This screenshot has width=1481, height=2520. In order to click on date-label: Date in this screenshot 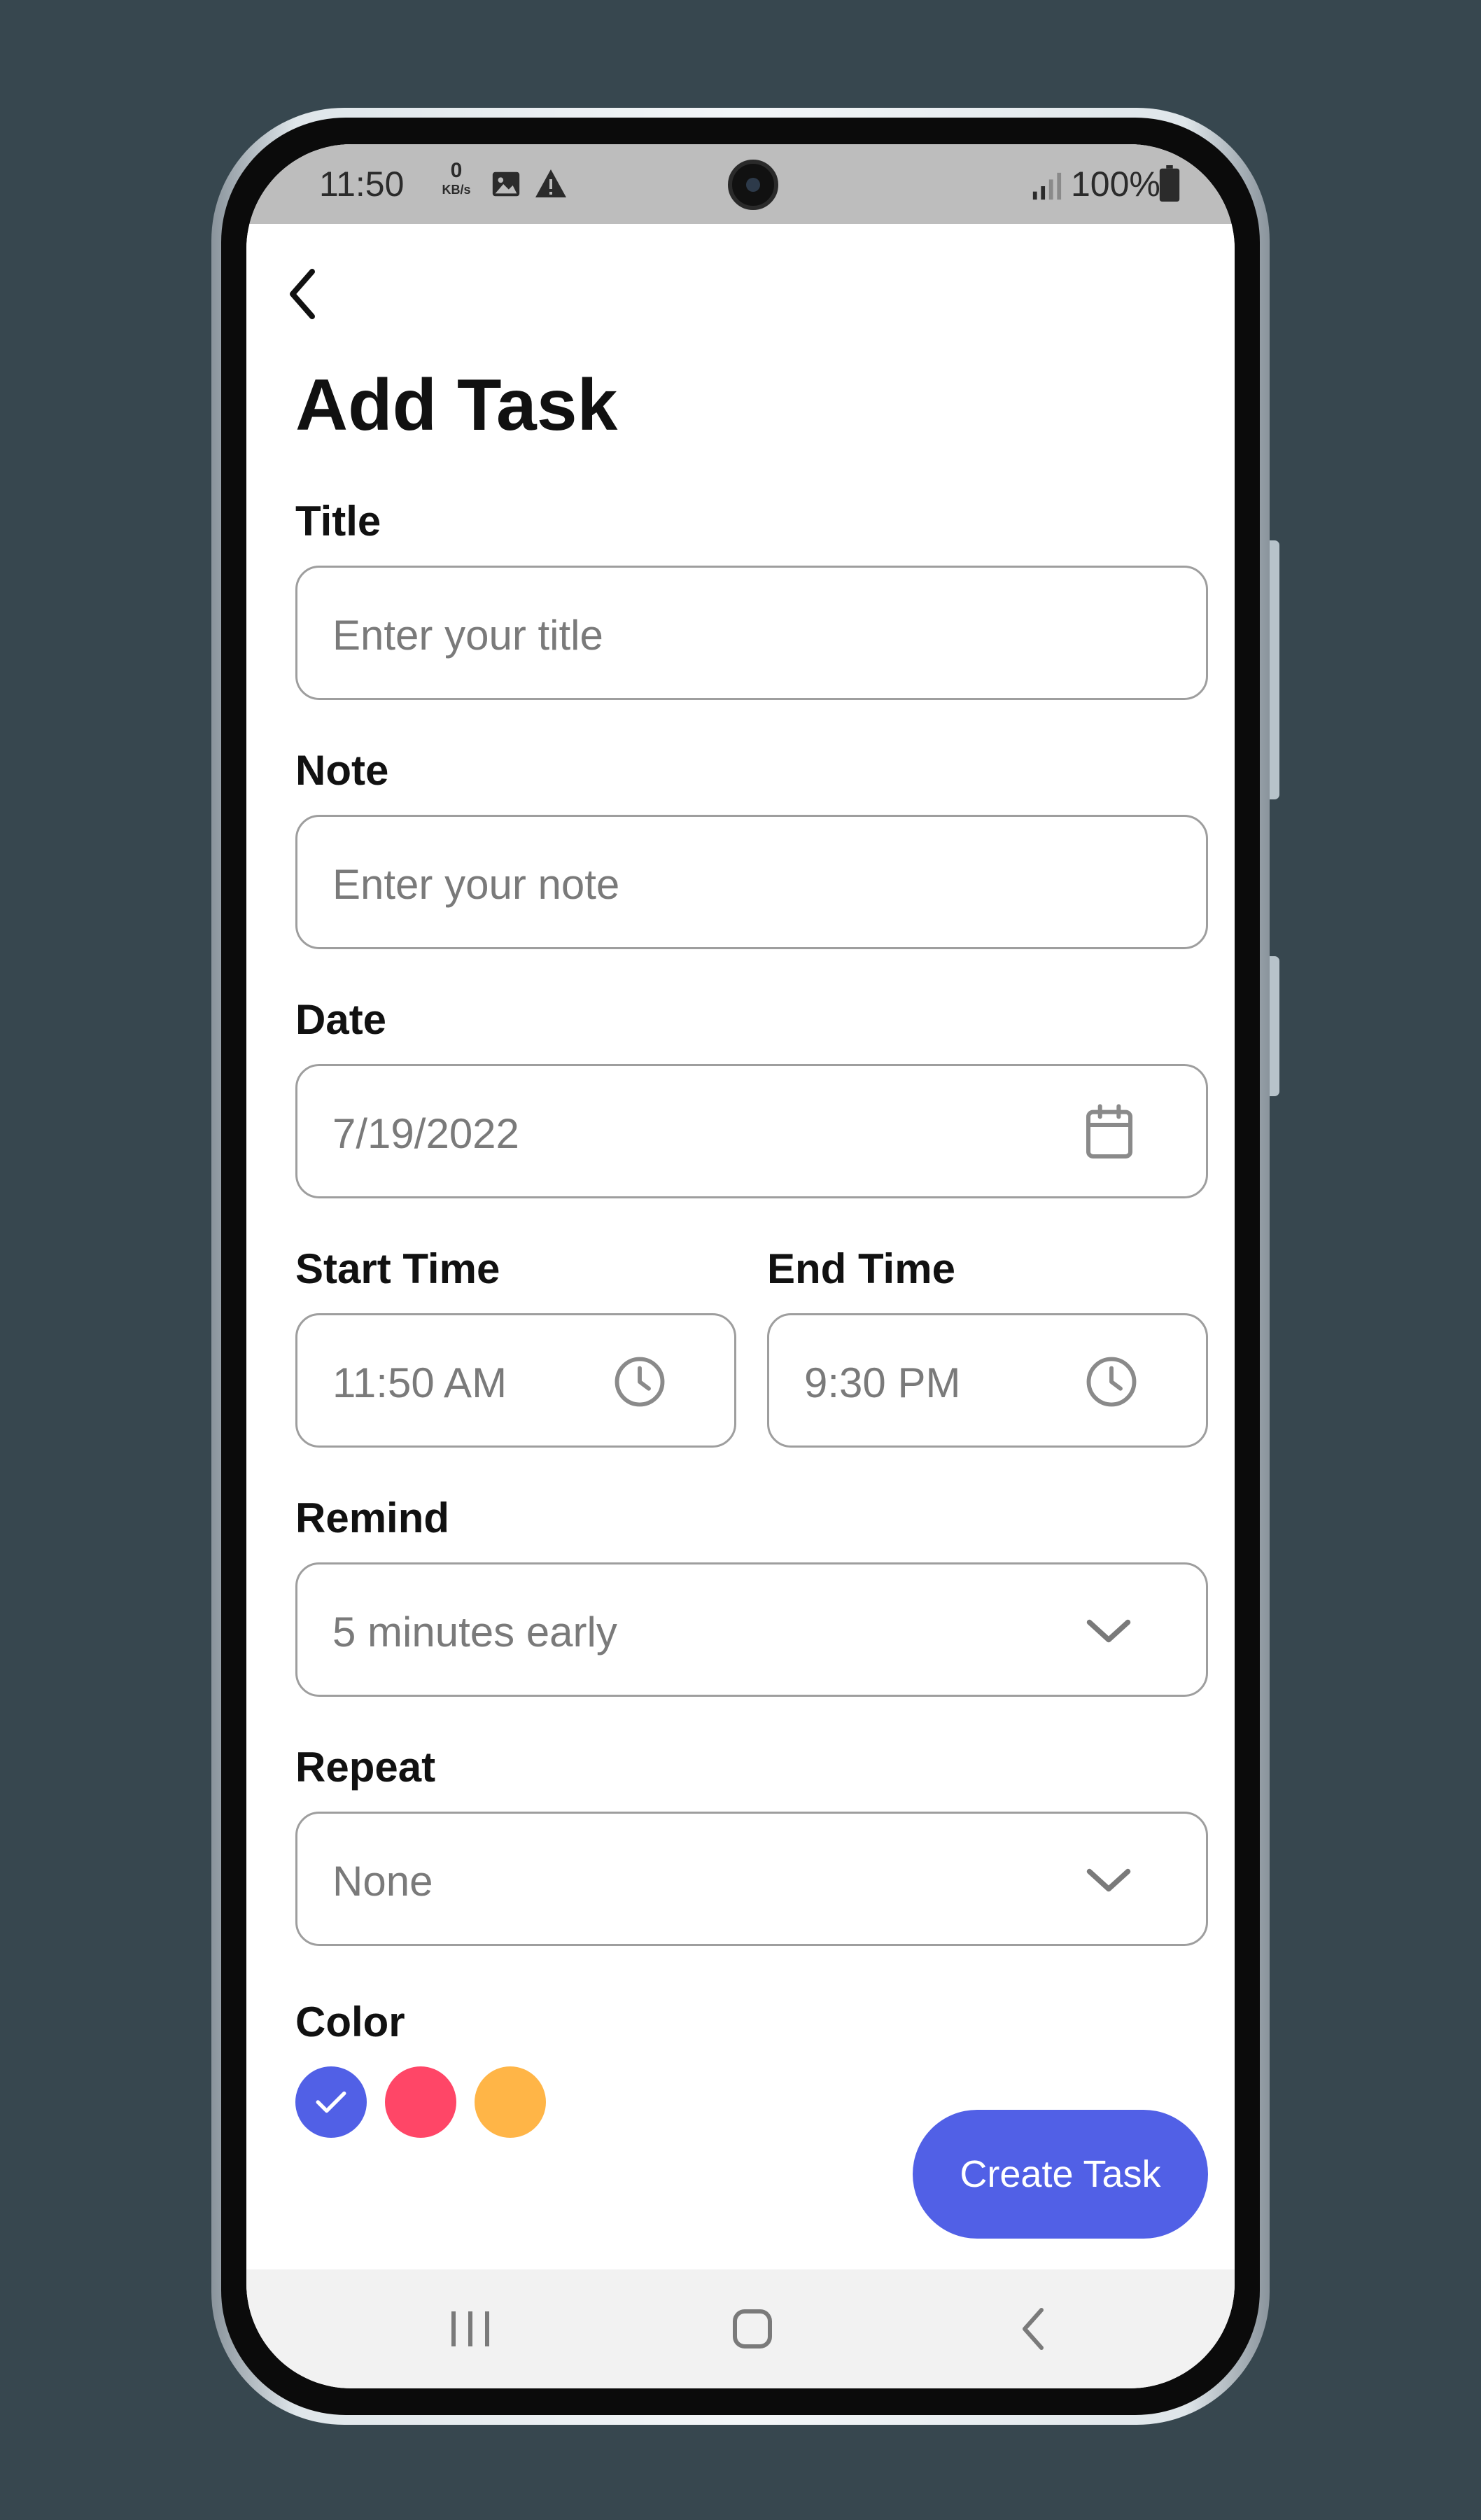, I will do `click(341, 1019)`.